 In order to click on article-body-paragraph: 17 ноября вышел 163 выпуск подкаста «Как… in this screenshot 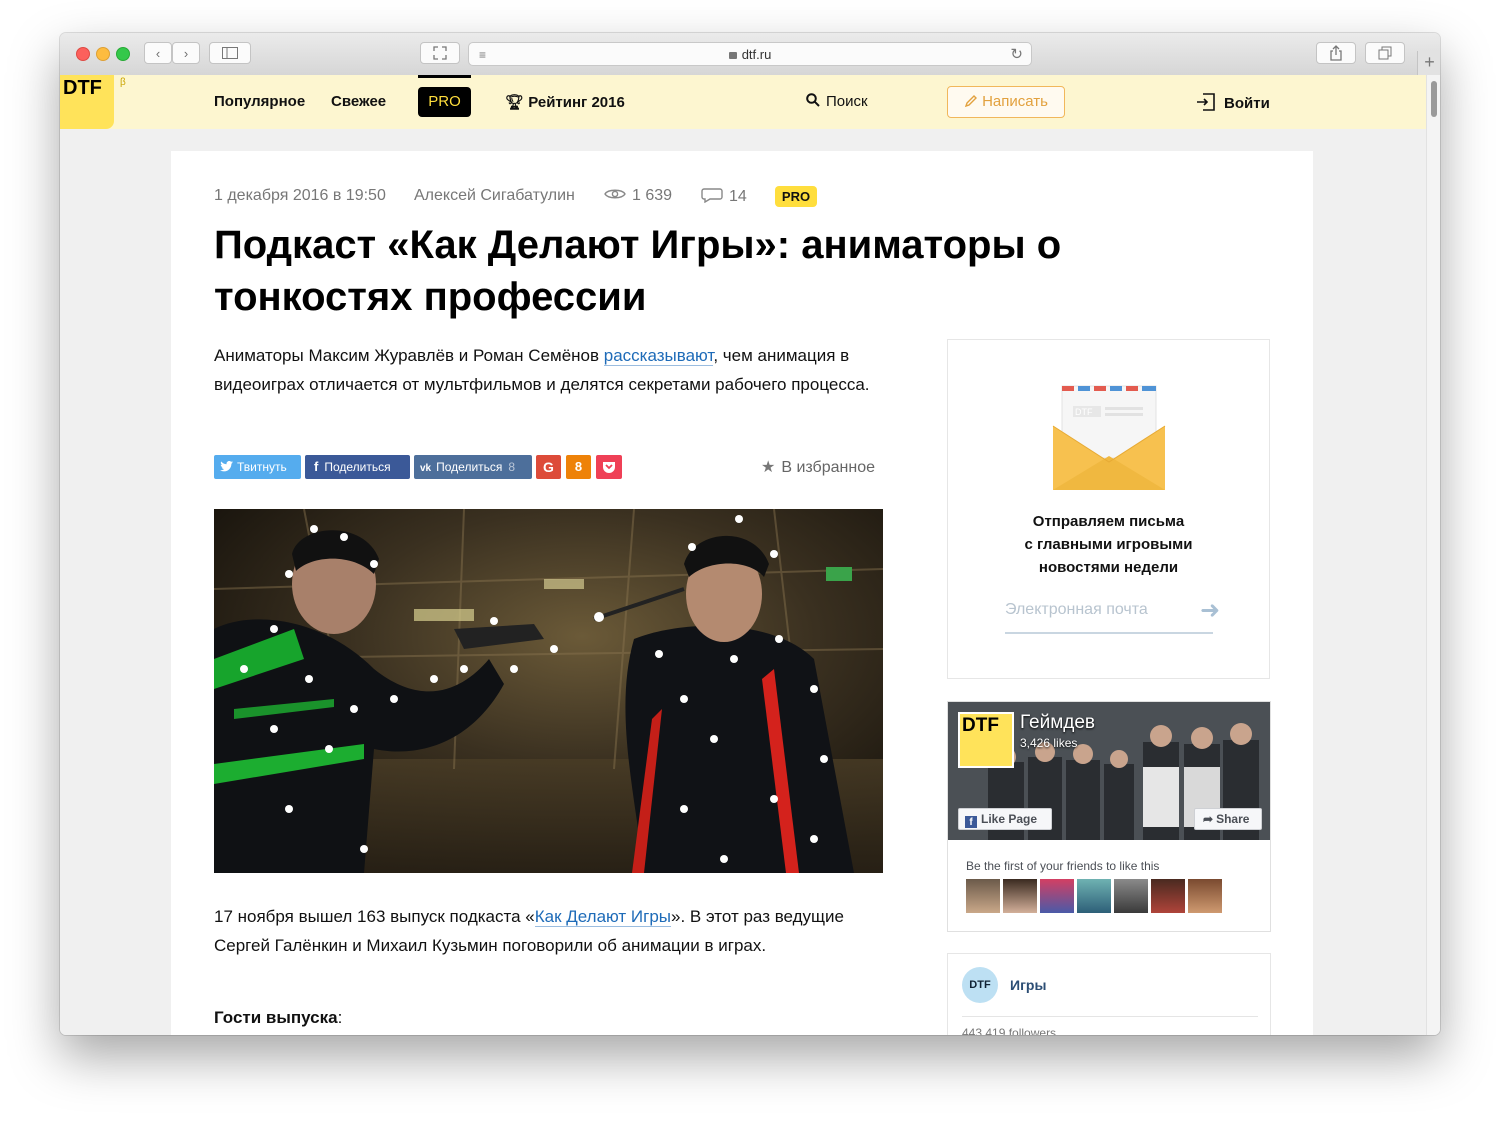, I will do `click(529, 931)`.